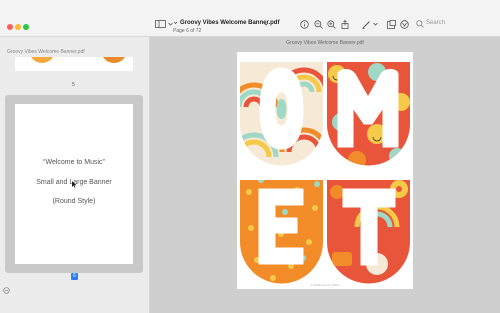 This screenshot has height=313, width=500. I want to click on window-icon, so click(391, 26).